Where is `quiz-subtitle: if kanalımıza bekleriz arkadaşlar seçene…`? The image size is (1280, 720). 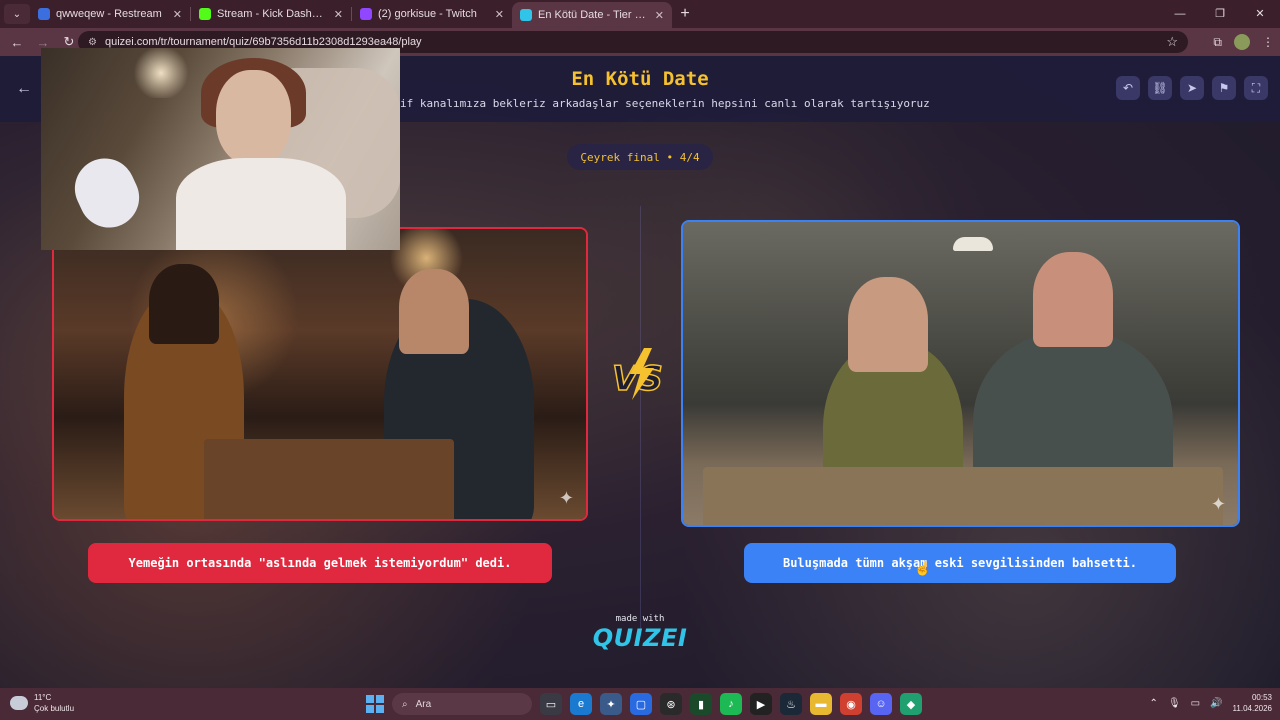
quiz-subtitle: if kanalımıza bekleriz arkadaşlar seçene… is located at coordinates (665, 103).